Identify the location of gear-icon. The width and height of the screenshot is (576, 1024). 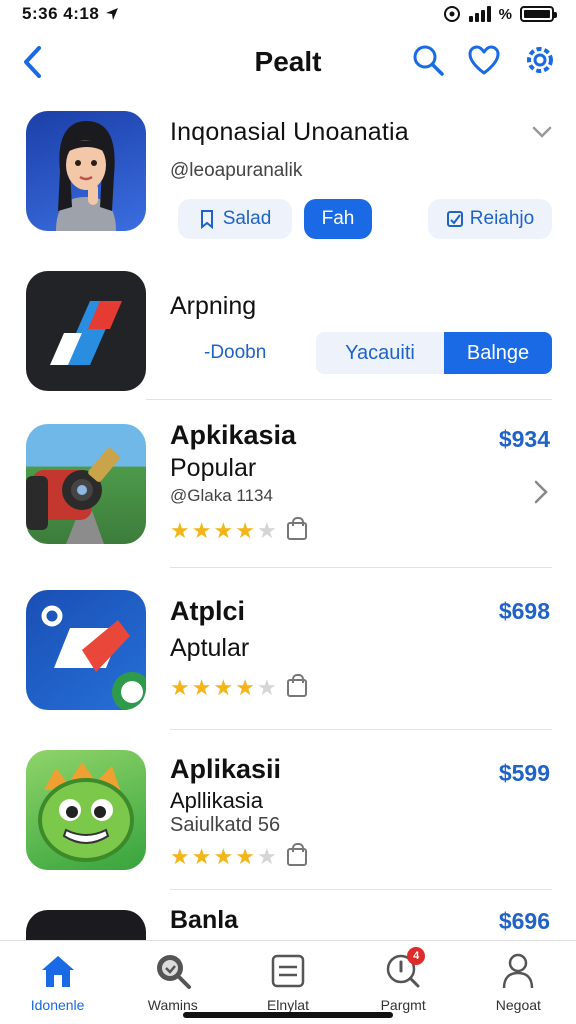
(540, 60).